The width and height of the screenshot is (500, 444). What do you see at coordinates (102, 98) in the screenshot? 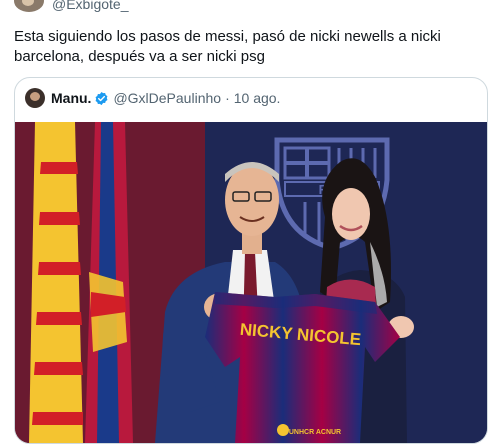
I see `verified-badge-icon` at bounding box center [102, 98].